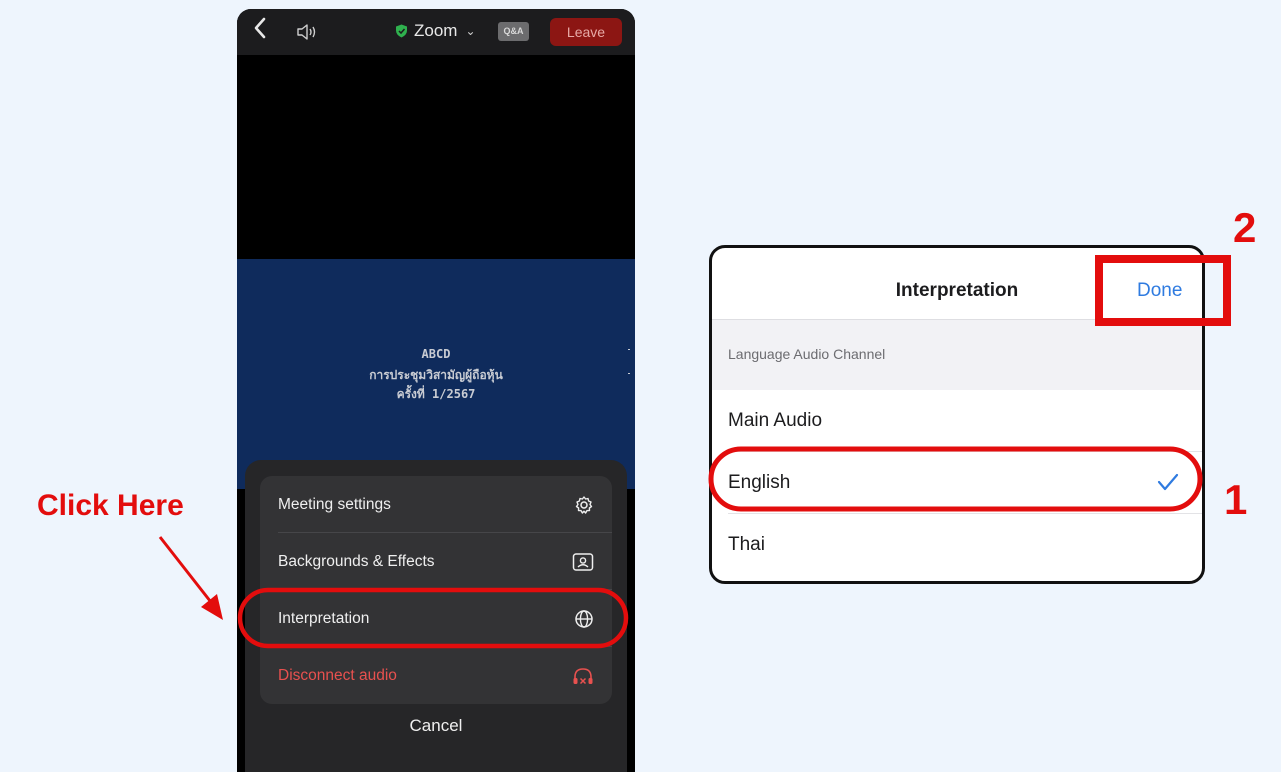 Image resolution: width=1281 pixels, height=772 pixels. I want to click on portrait-icon, so click(583, 561).